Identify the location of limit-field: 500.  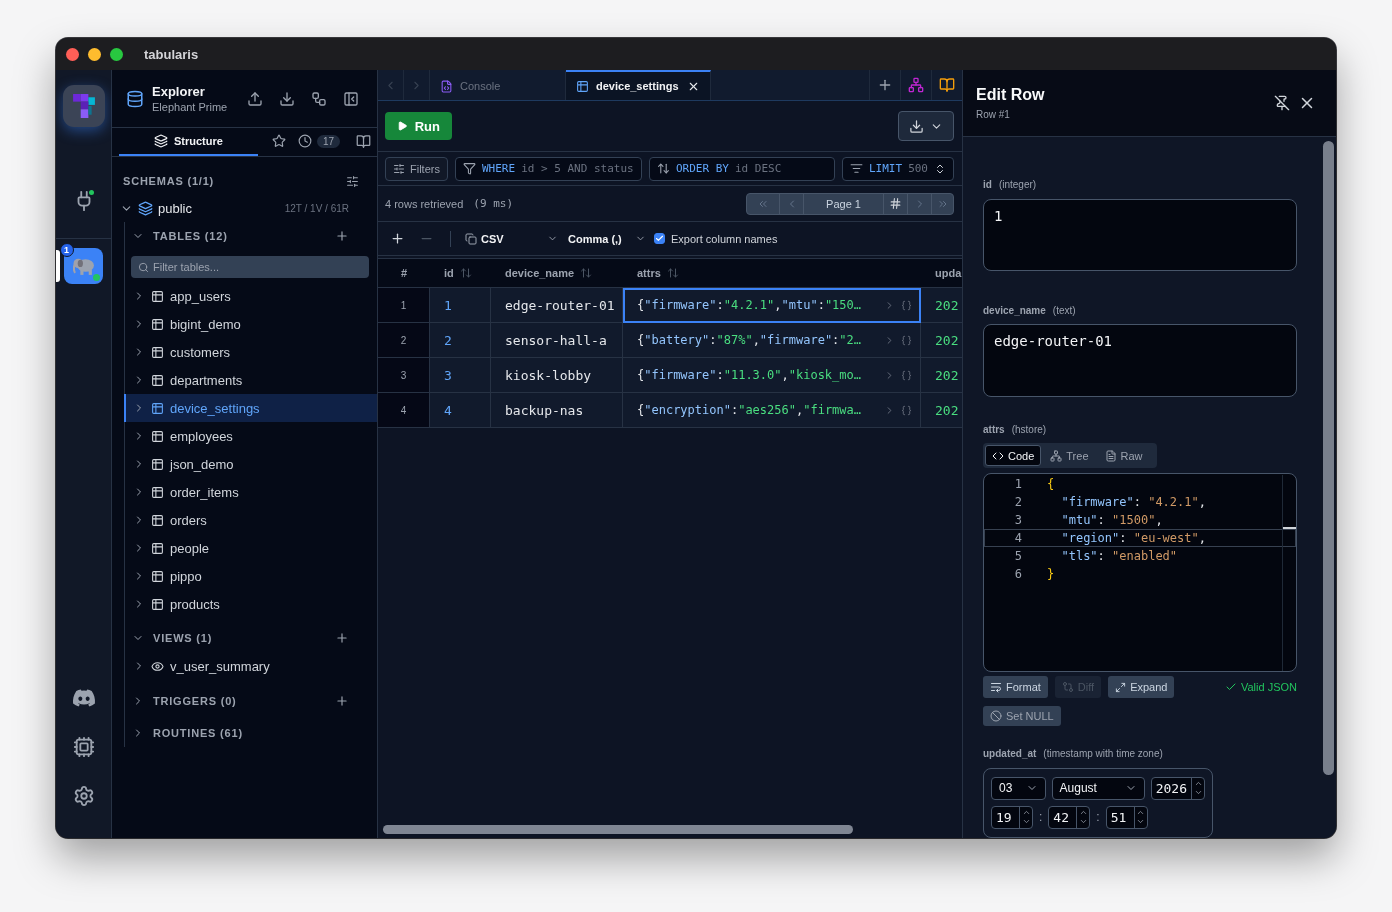
(918, 168).